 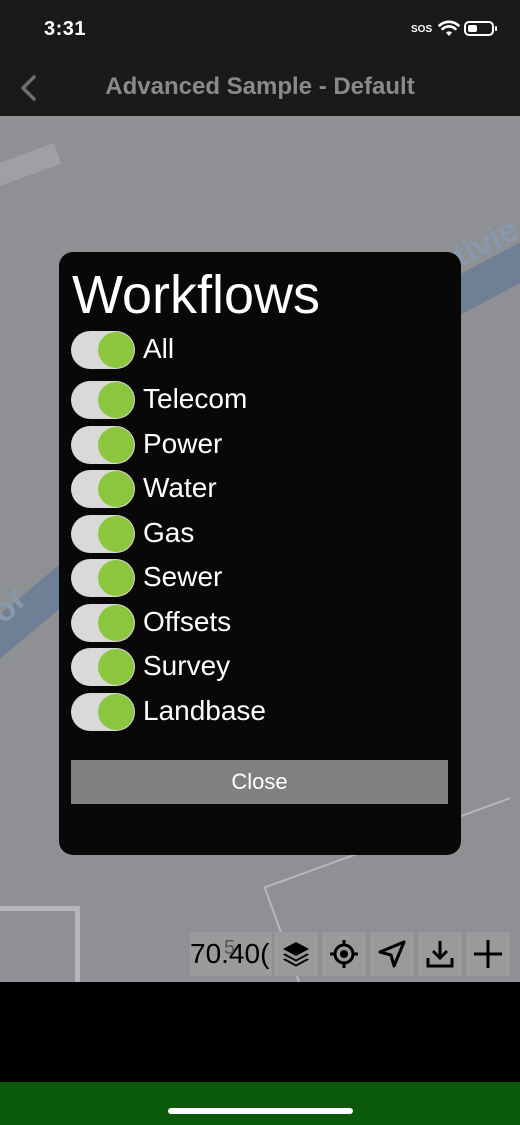 I want to click on layers-icon, so click(x=296, y=954).